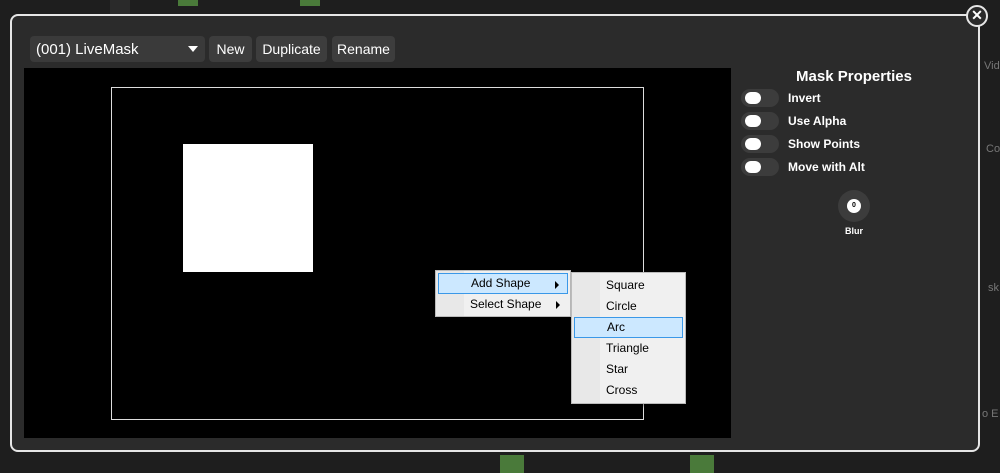 The width and height of the screenshot is (1000, 473). I want to click on mask-select: (001) LiveMask, so click(117, 49).